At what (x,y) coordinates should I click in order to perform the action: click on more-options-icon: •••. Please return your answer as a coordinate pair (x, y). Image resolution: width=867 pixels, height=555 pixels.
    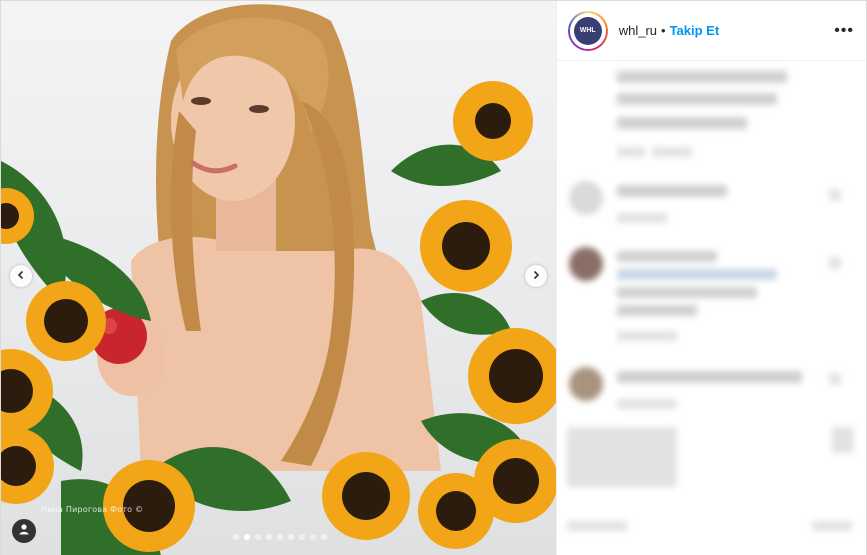
    Looking at the image, I should click on (844, 31).